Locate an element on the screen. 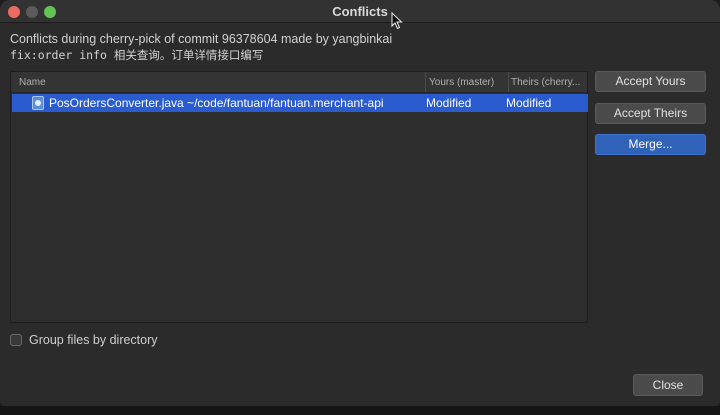  column-header-yours: Yours (master) is located at coordinates (469, 82).